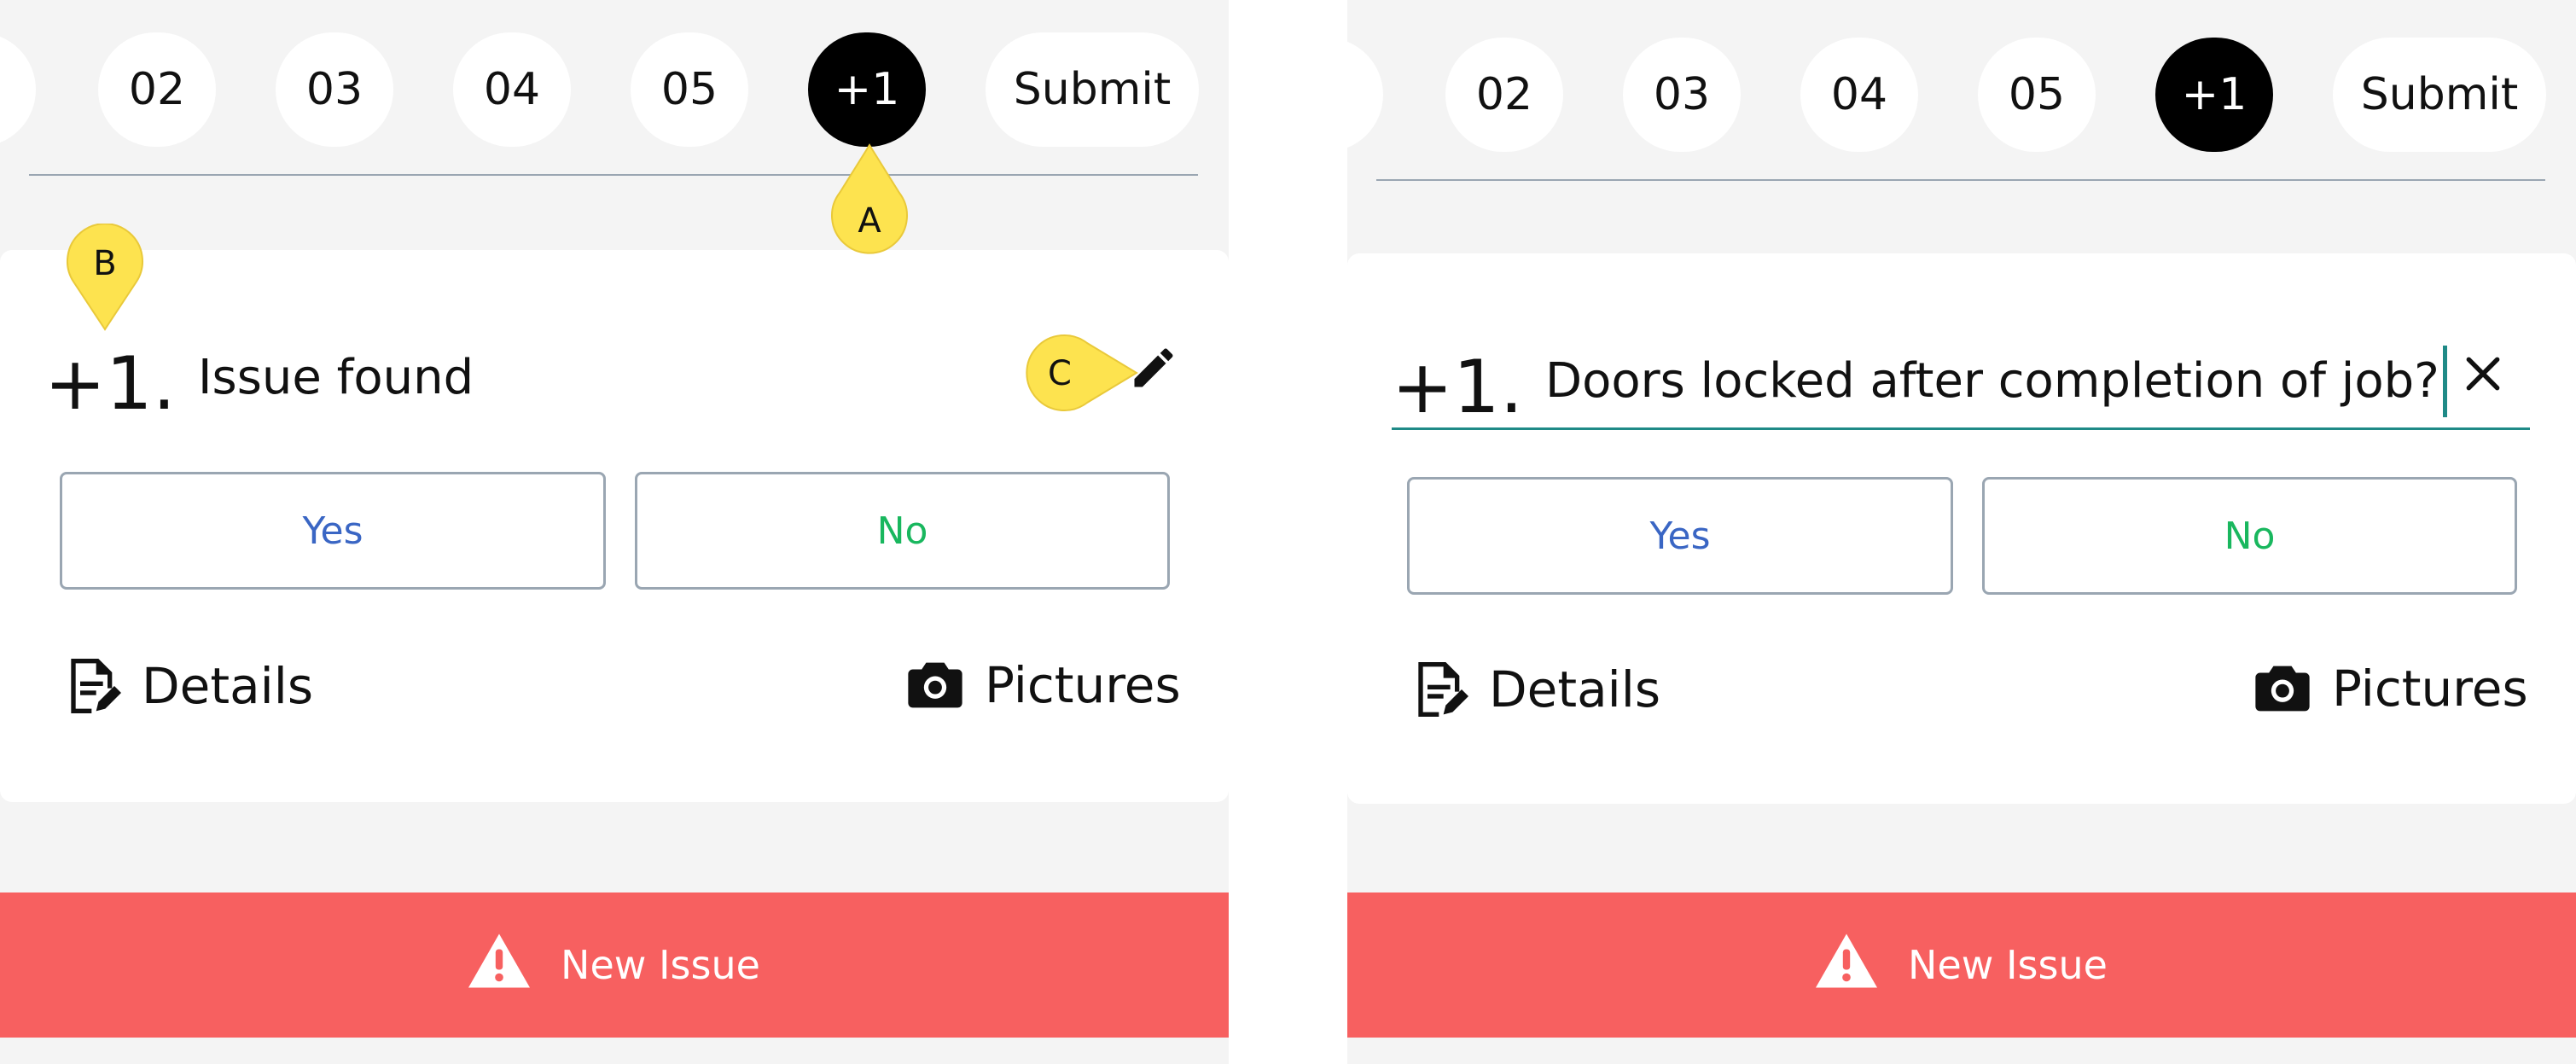  Describe the element at coordinates (870, 221) in the screenshot. I see `callout-a-label: A` at that location.